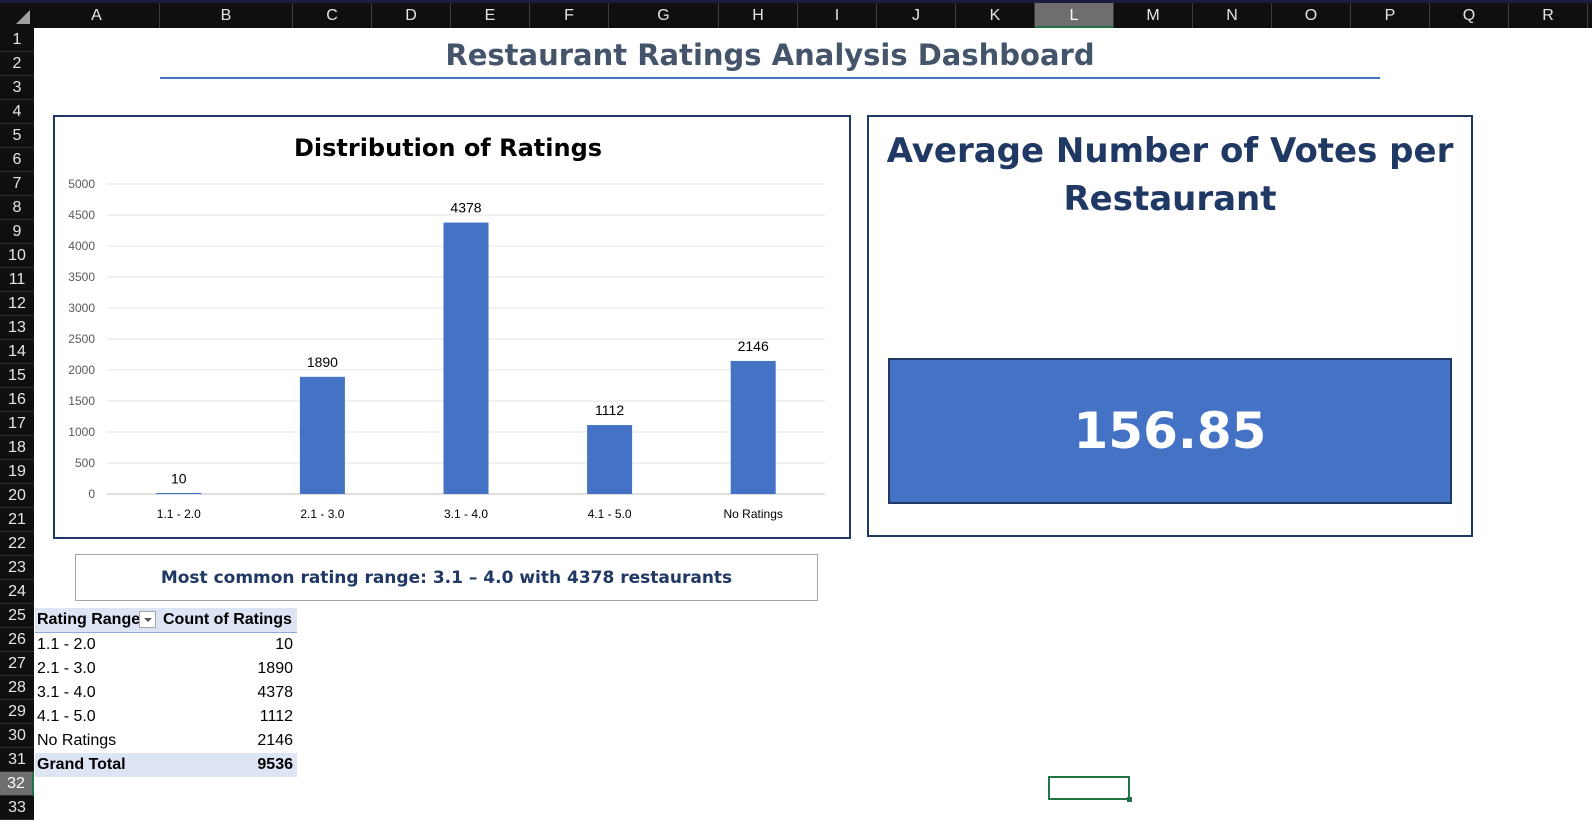  What do you see at coordinates (17, 808) in the screenshot?
I see `row-header-33: 33` at bounding box center [17, 808].